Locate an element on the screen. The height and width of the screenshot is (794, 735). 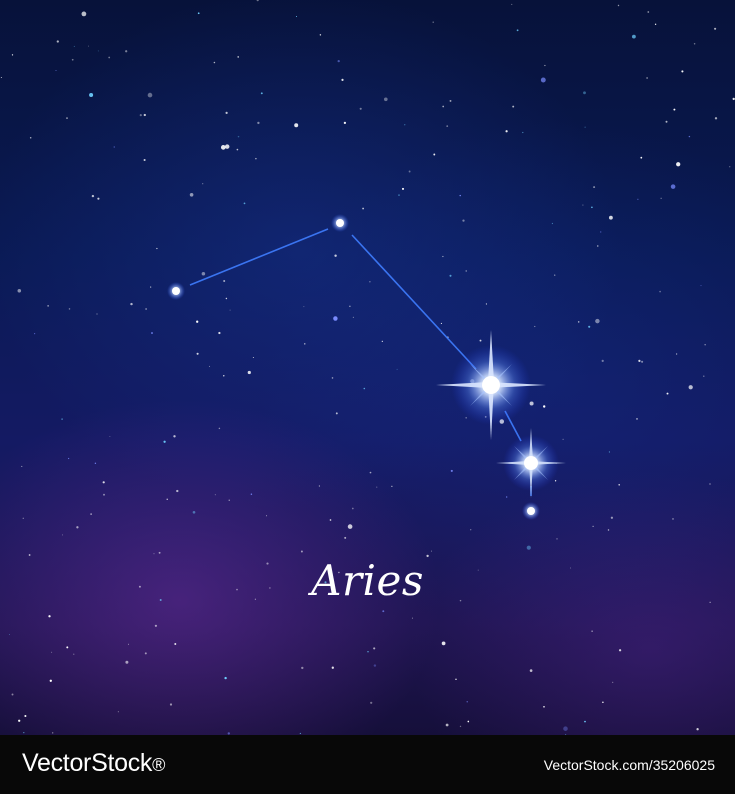
constellation-line is located at coordinates (414, 302).